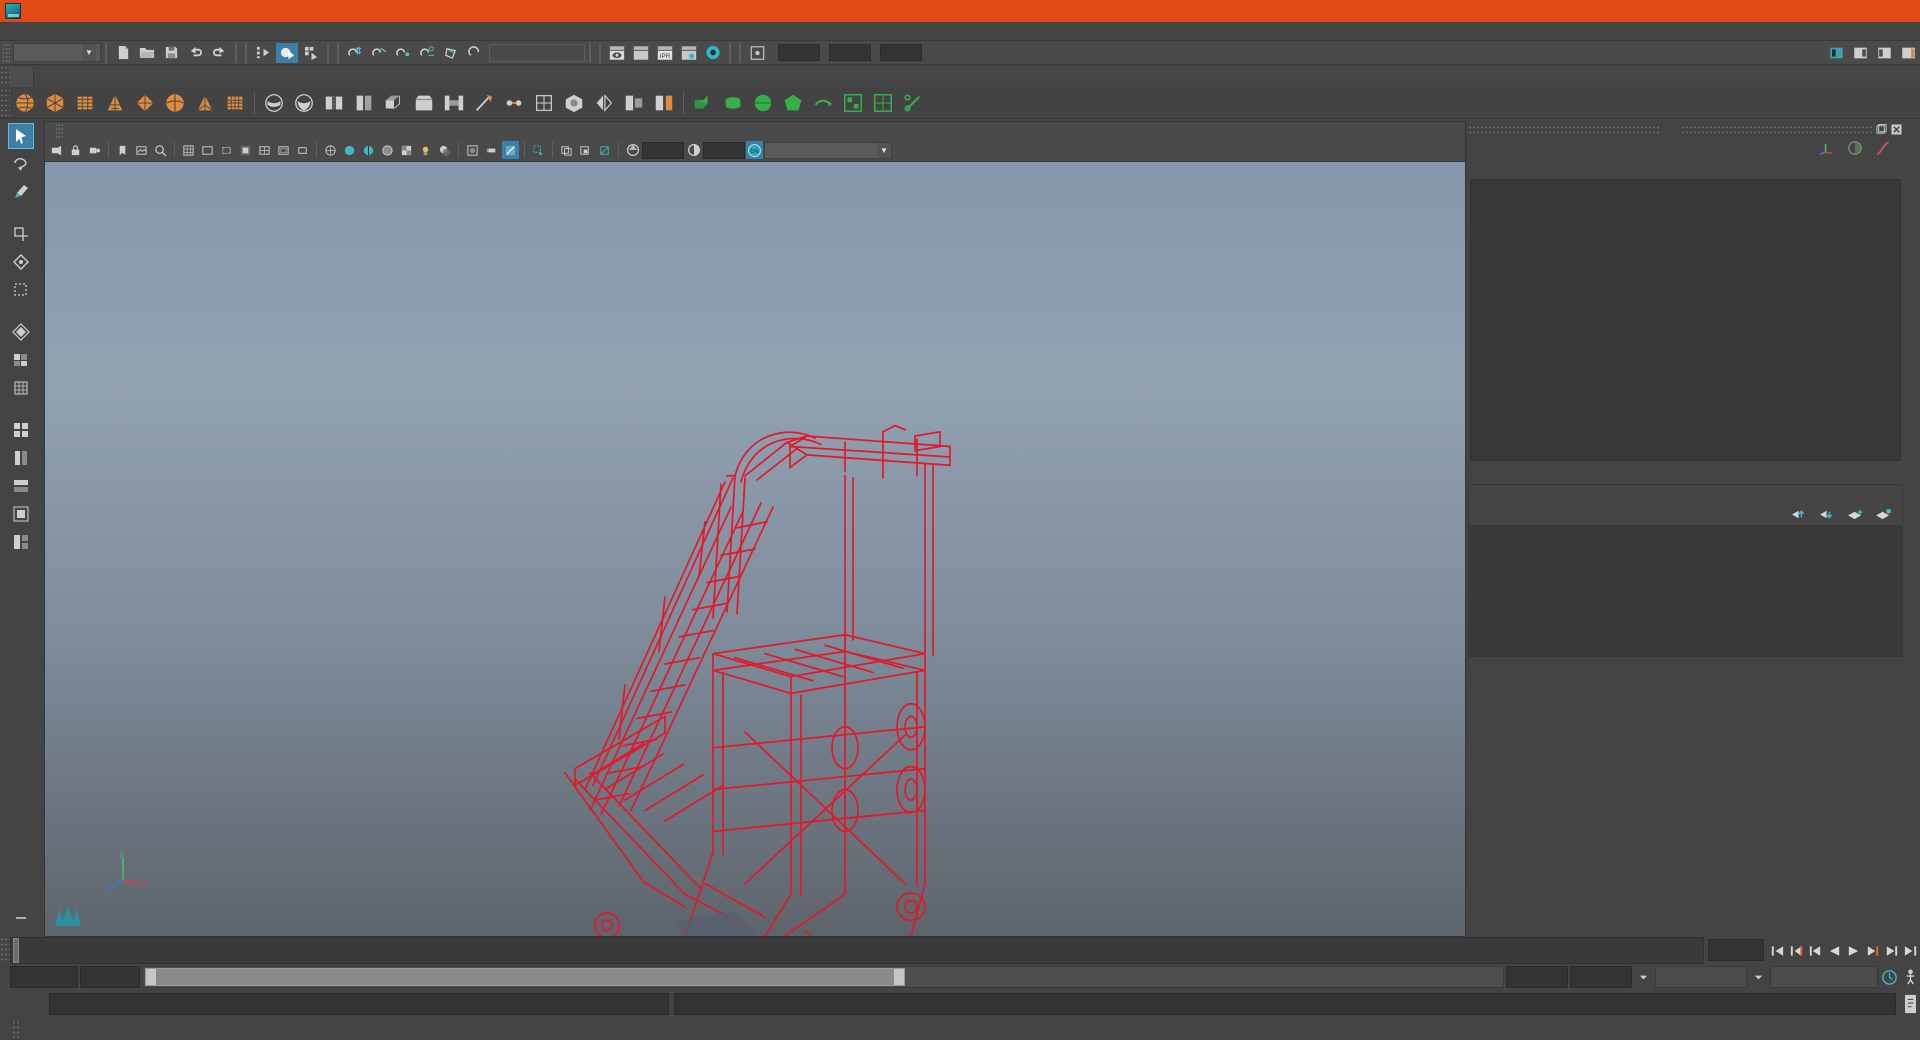  Describe the element at coordinates (1855, 148) in the screenshot. I see `shading-sphere-icon` at that location.